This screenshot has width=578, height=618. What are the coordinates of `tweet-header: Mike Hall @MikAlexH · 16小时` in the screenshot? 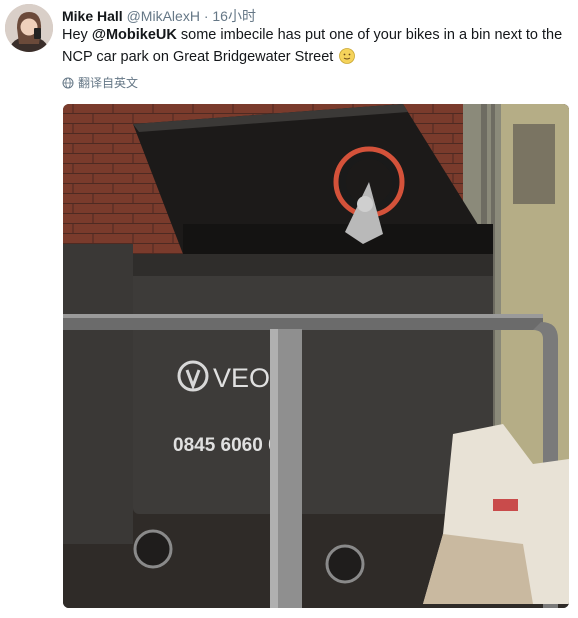 It's located at (159, 16).